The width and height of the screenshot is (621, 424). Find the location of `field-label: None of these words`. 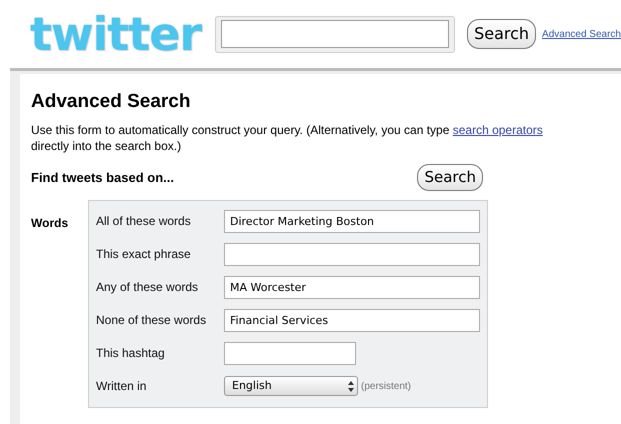

field-label: None of these words is located at coordinates (152, 320).